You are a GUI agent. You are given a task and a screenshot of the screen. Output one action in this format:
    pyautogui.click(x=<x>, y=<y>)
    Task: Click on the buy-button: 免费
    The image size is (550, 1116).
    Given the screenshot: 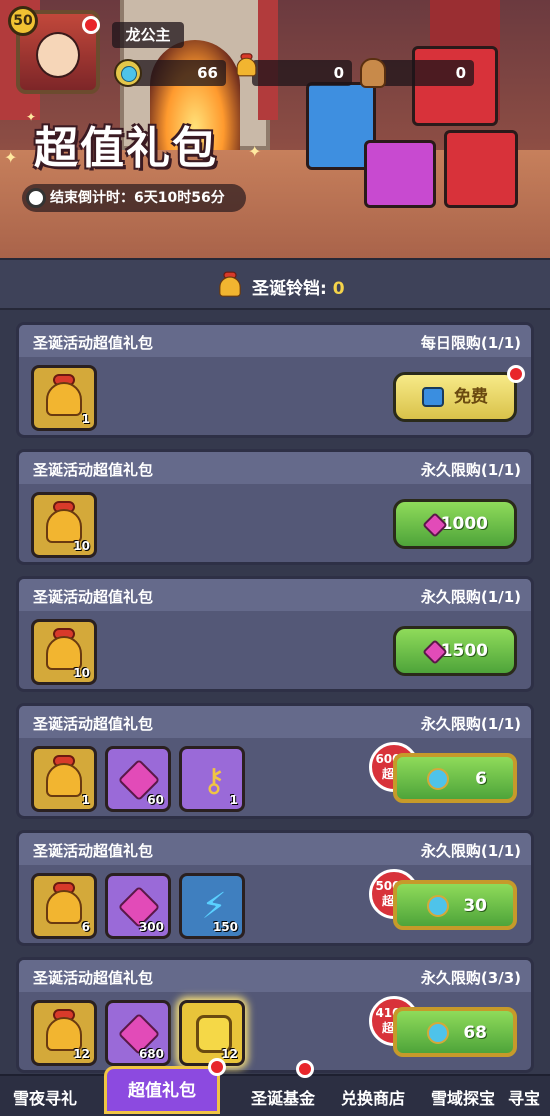 What is the action you would take?
    pyautogui.click(x=455, y=397)
    